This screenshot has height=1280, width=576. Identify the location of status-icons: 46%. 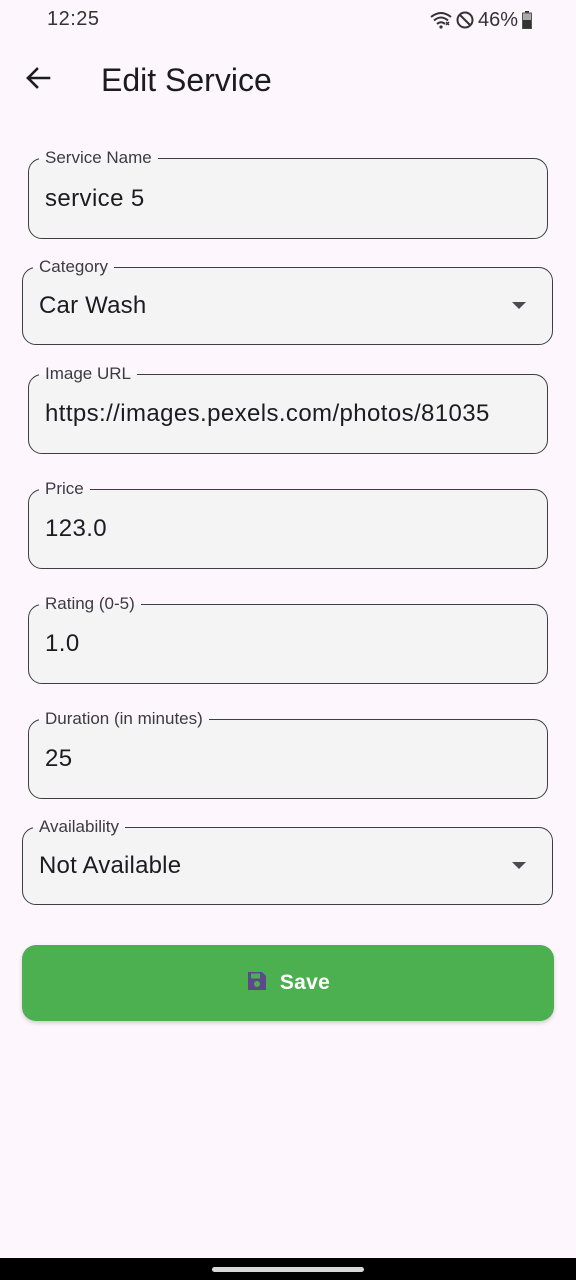
(481, 20).